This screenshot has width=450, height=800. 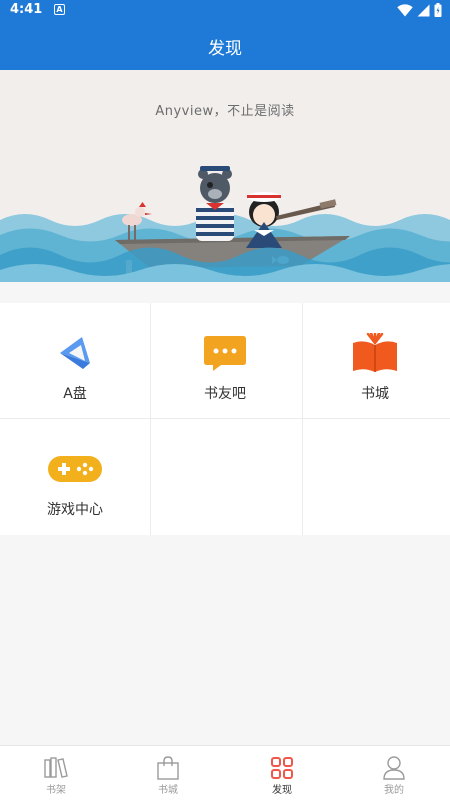 I want to click on grid-item-label: 书城, so click(x=375, y=394).